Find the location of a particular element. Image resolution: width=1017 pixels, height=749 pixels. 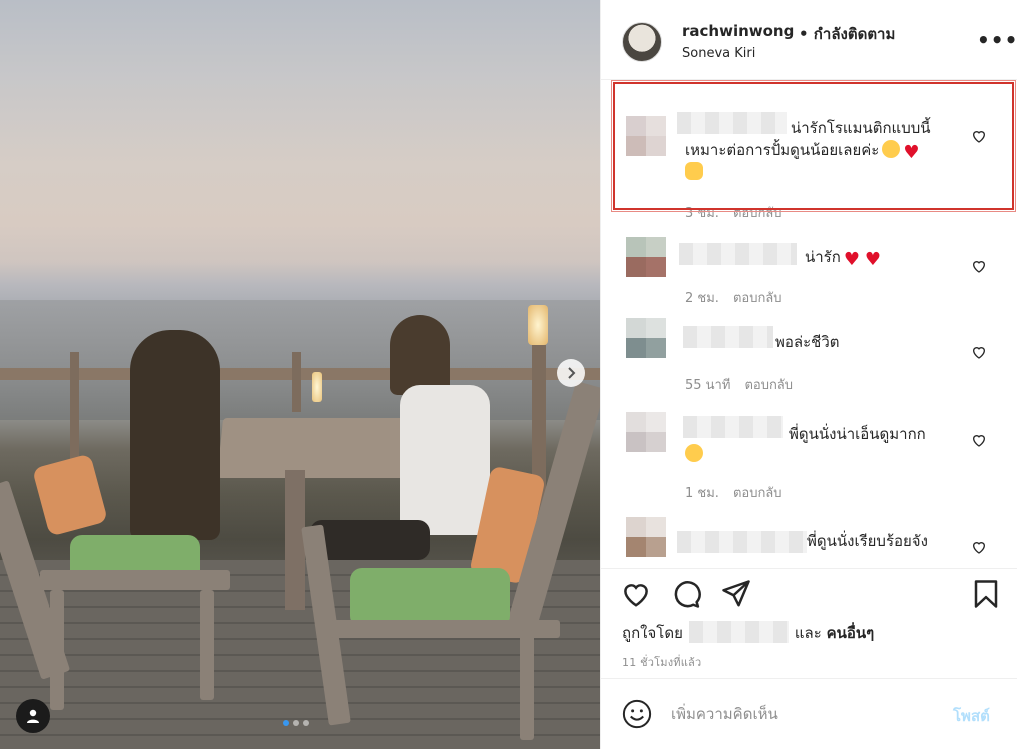

photo-lamp is located at coordinates (538, 325).